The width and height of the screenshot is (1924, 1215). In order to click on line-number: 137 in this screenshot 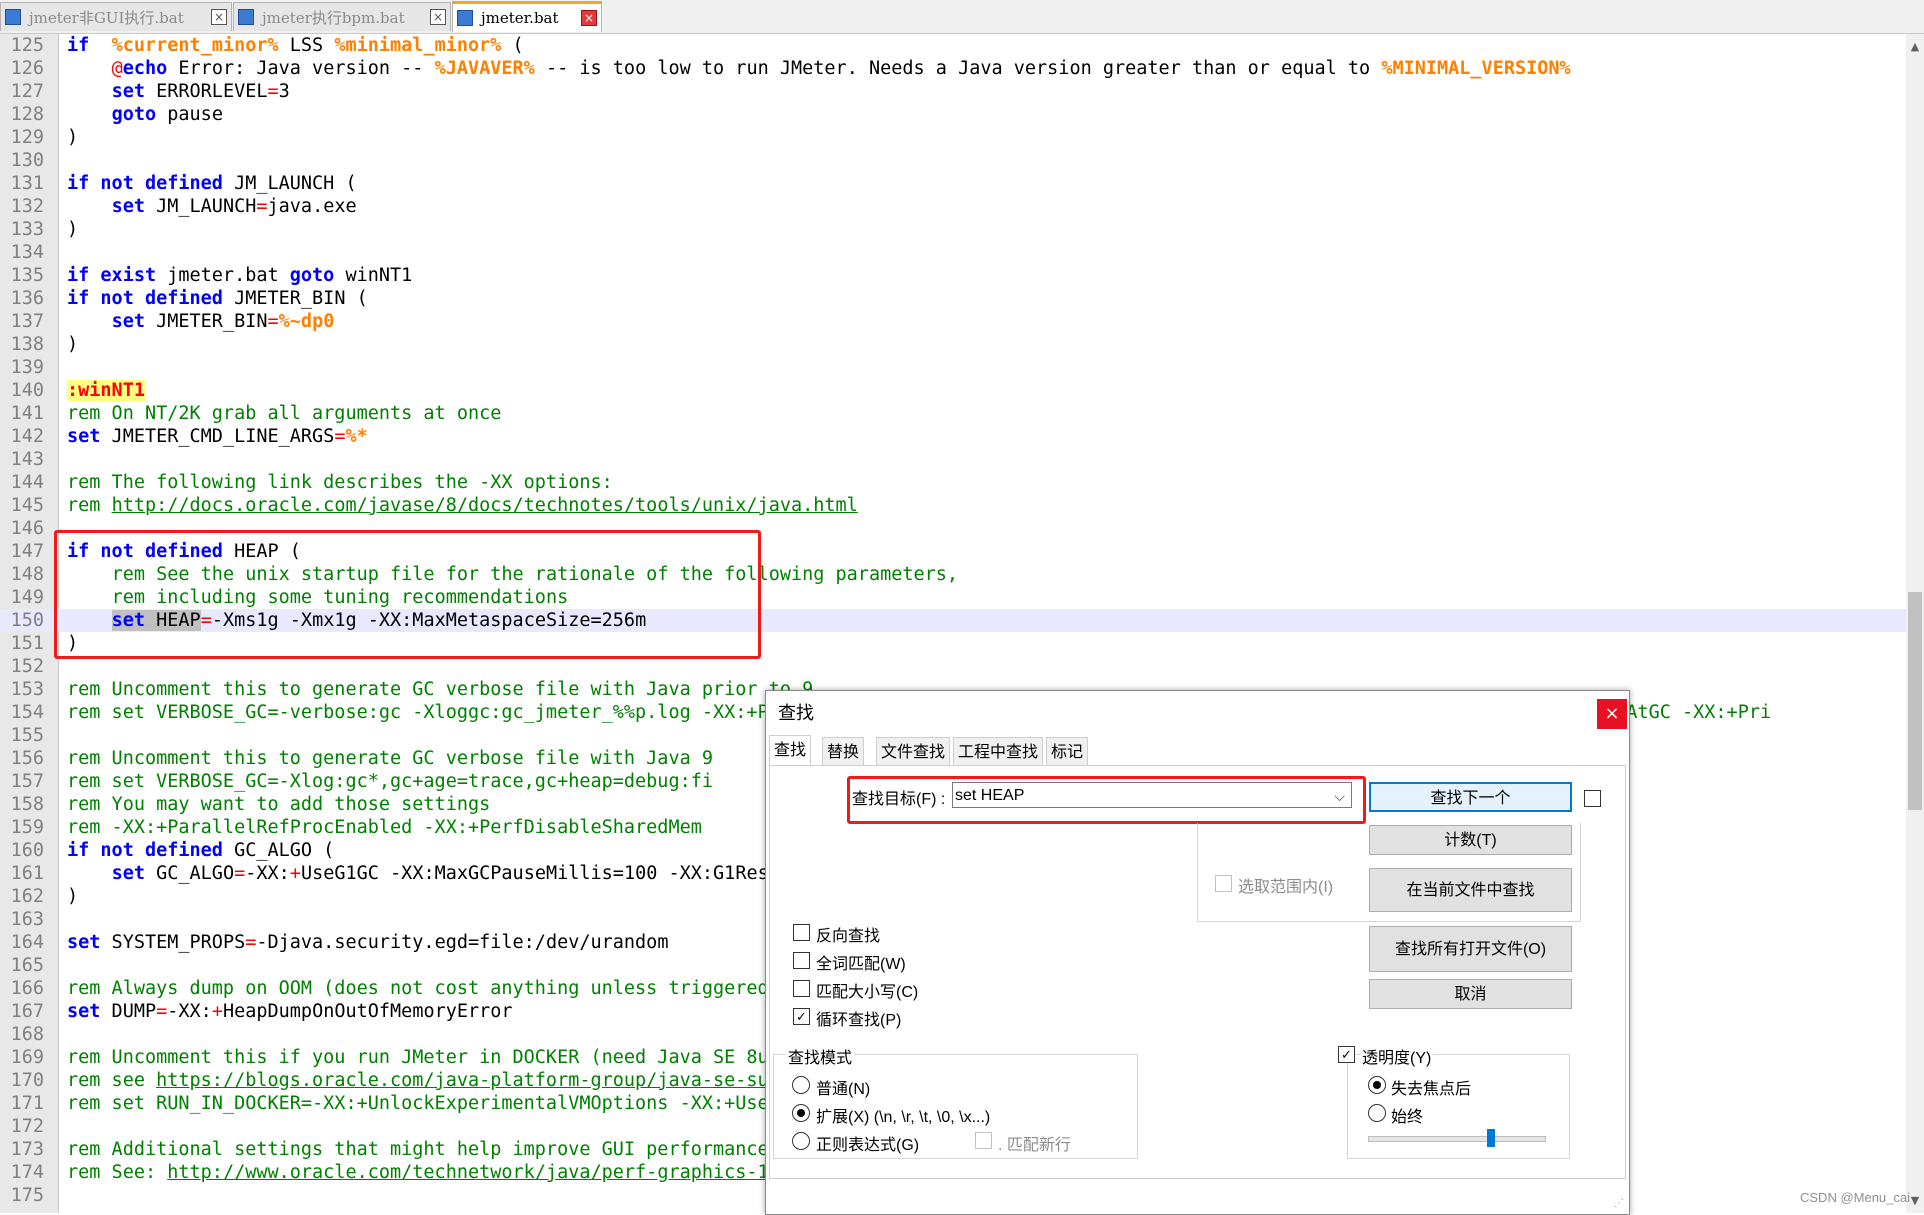, I will do `click(27, 321)`.